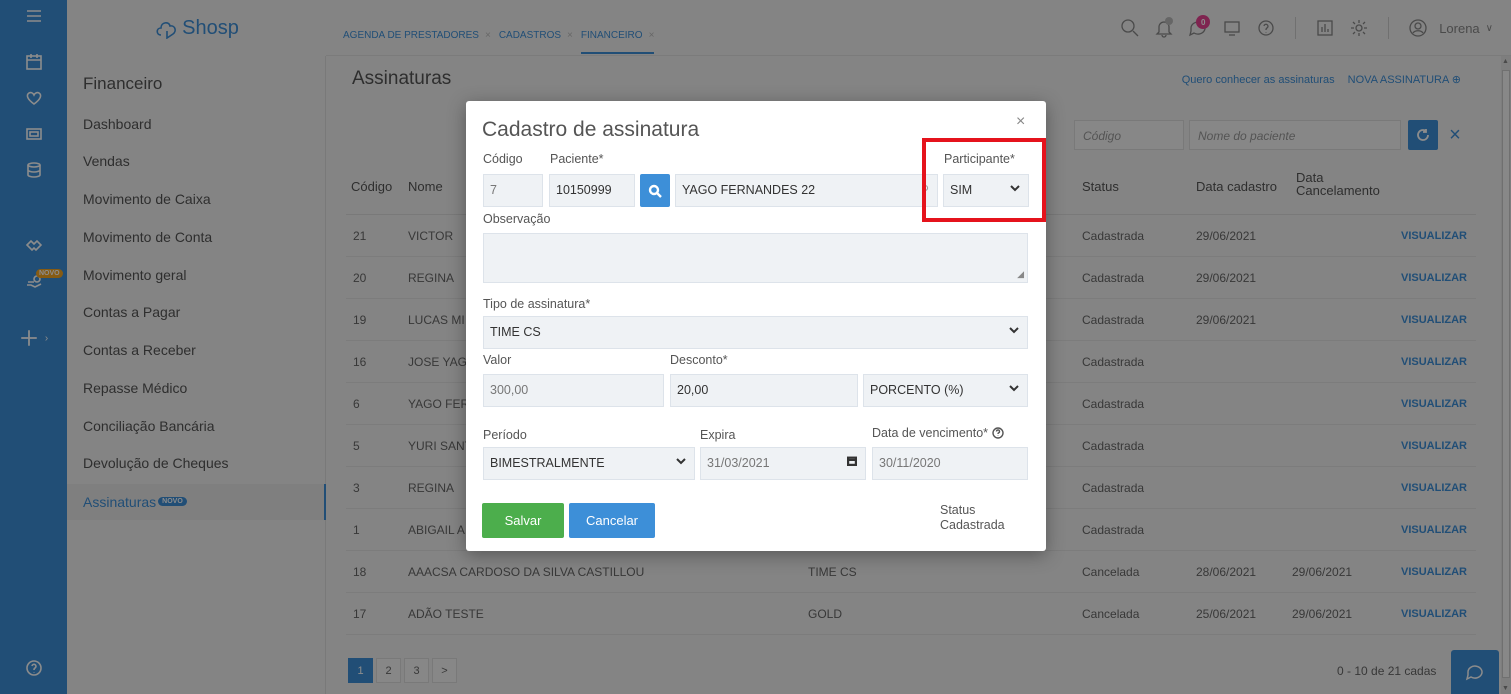  I want to click on vencimento-field: 30/11/2020, so click(950, 463).